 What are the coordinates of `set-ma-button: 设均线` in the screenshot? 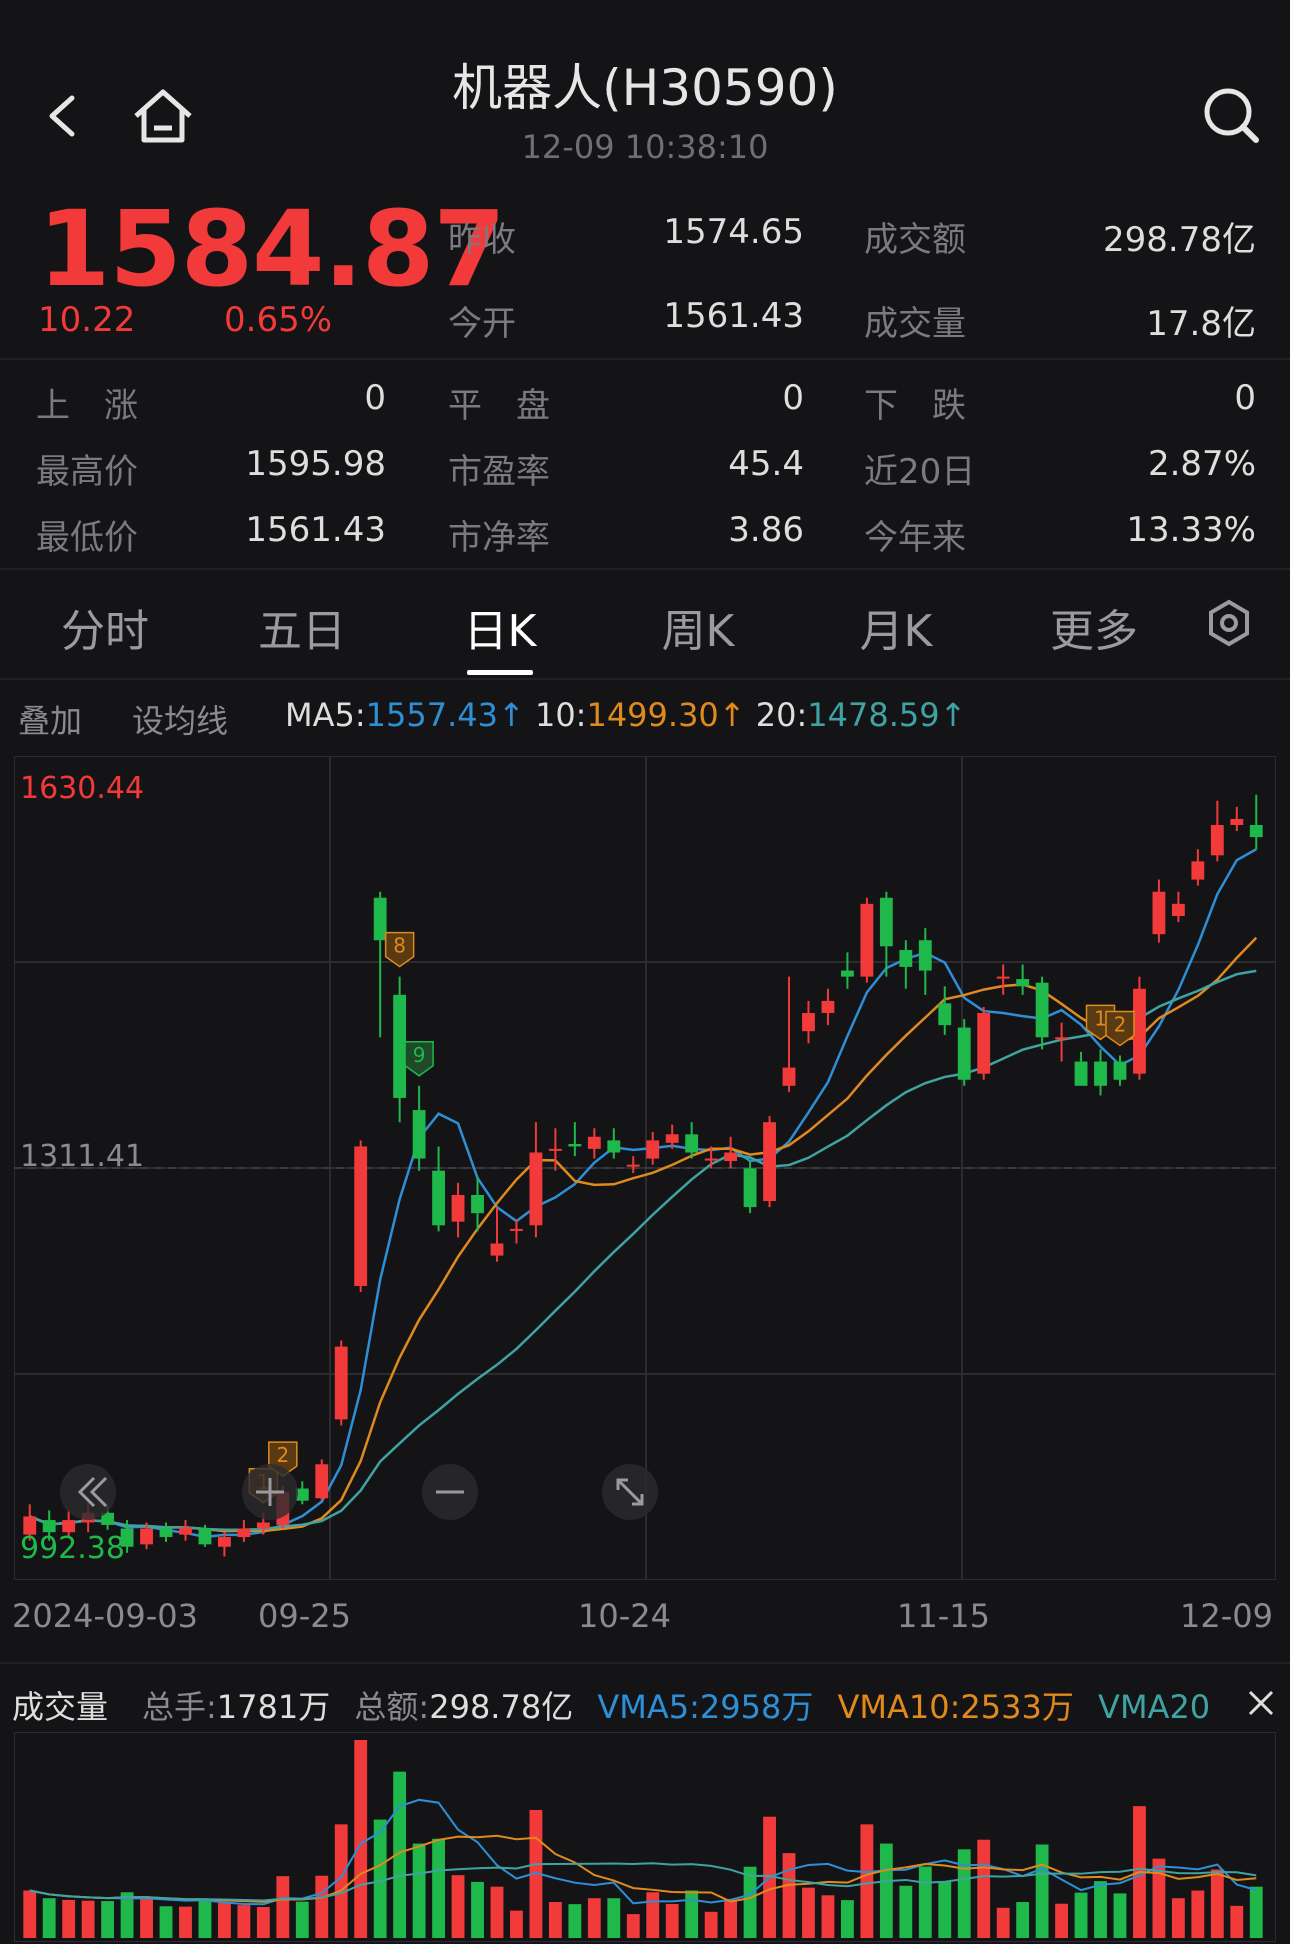 It's located at (180, 719).